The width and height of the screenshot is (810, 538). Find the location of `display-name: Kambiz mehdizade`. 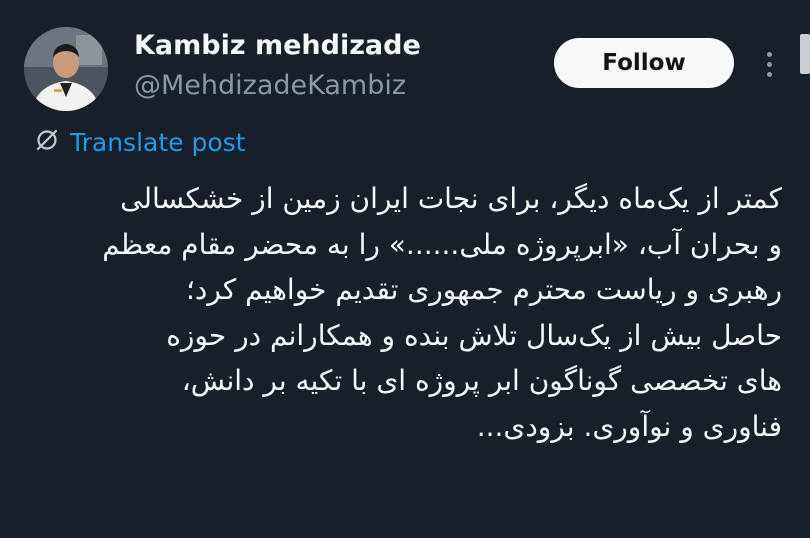

display-name: Kambiz mehdizade is located at coordinates (277, 45).